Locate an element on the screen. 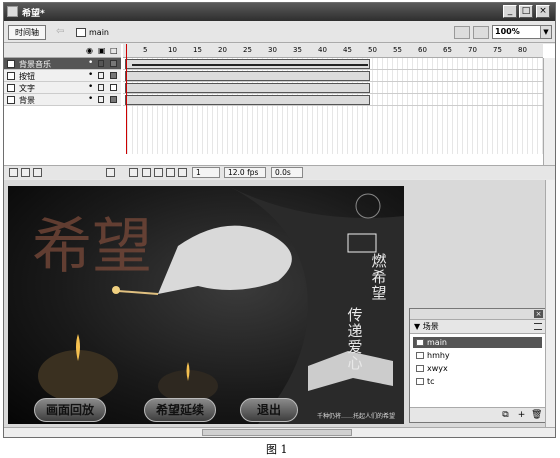 Image resolution: width=560 pixels, height=458 pixels. playhead is located at coordinates (126, 99).